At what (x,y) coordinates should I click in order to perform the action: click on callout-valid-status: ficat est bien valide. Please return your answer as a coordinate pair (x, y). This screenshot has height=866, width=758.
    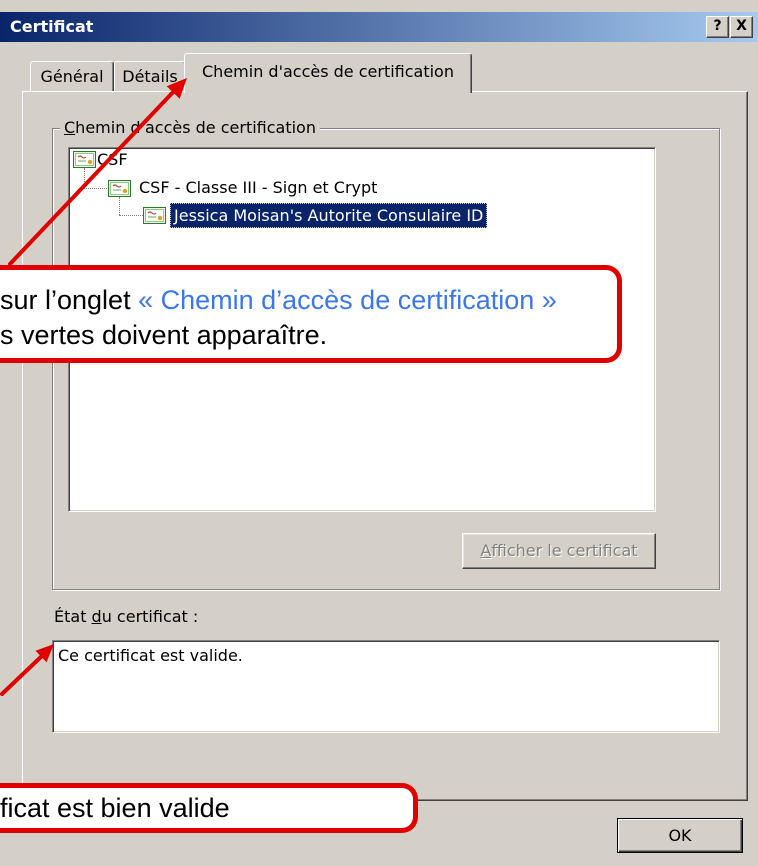
    Looking at the image, I should click on (209, 808).